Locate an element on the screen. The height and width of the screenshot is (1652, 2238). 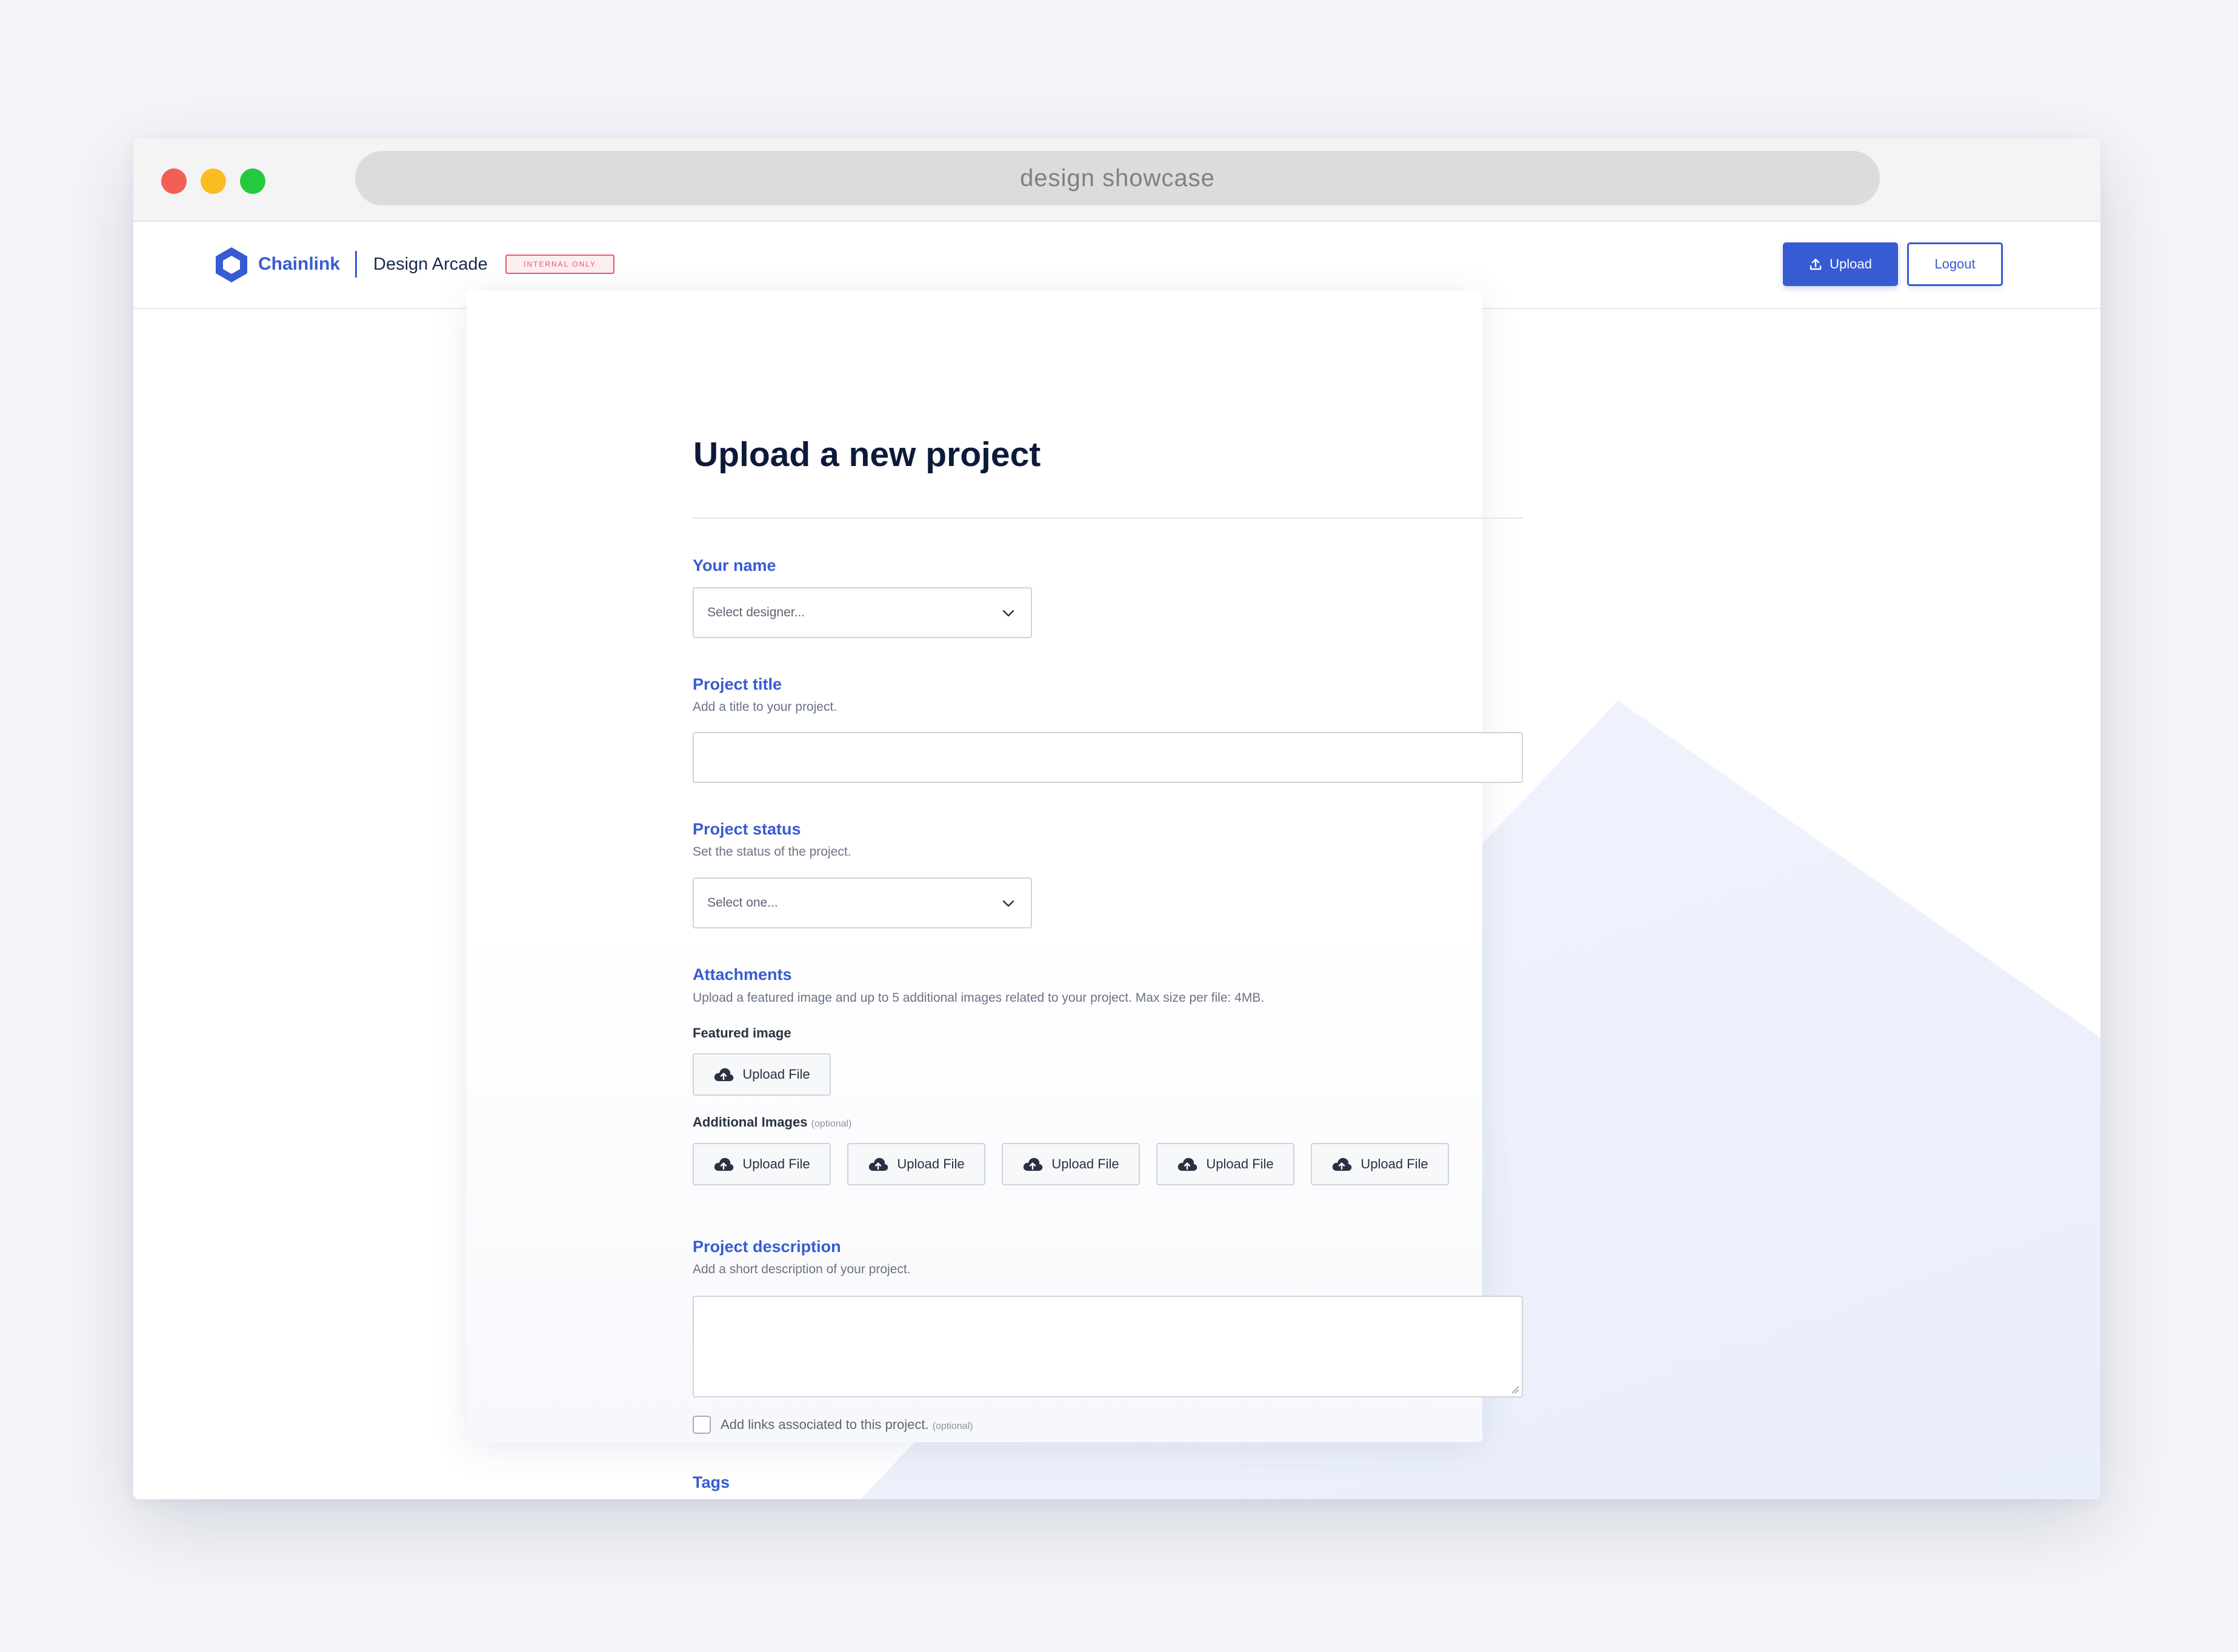
additional-images-label: Additional Images (optional) is located at coordinates (772, 1123).